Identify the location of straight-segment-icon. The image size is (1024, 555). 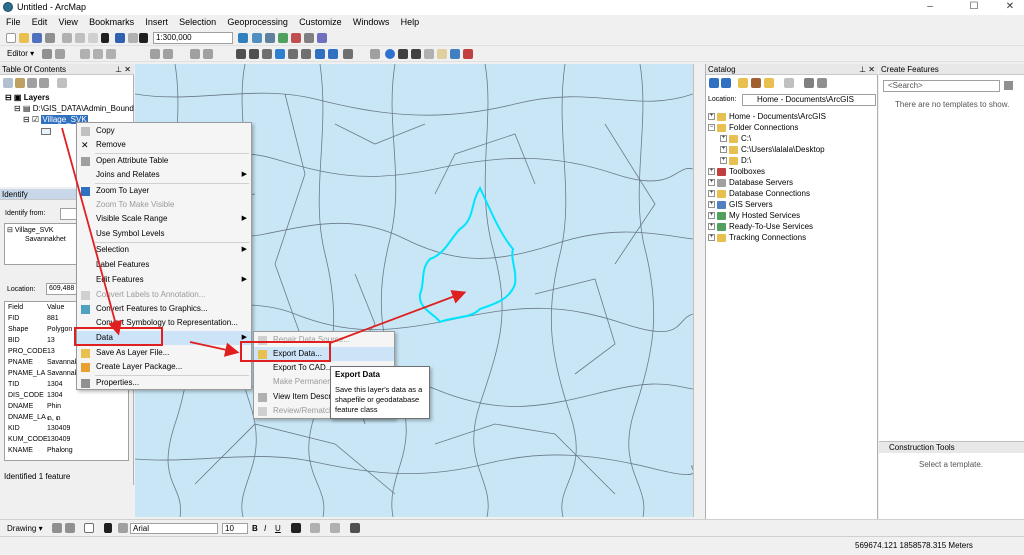
(85, 54).